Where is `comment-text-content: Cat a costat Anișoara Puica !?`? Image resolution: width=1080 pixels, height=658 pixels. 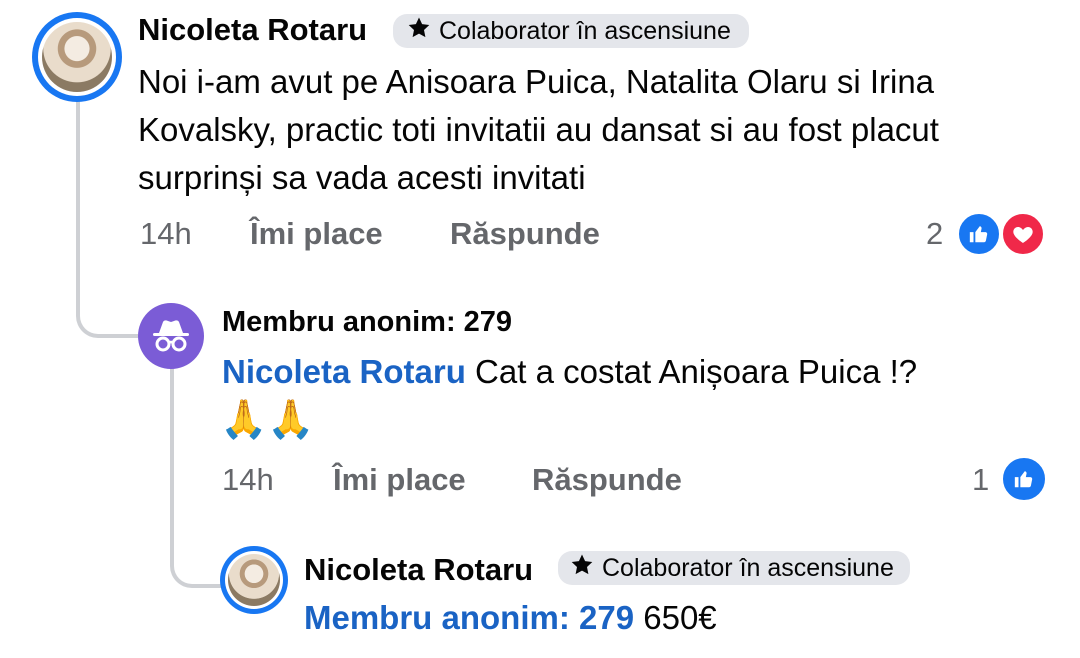 comment-text-content: Cat a costat Anișoara Puica !? is located at coordinates (691, 371).